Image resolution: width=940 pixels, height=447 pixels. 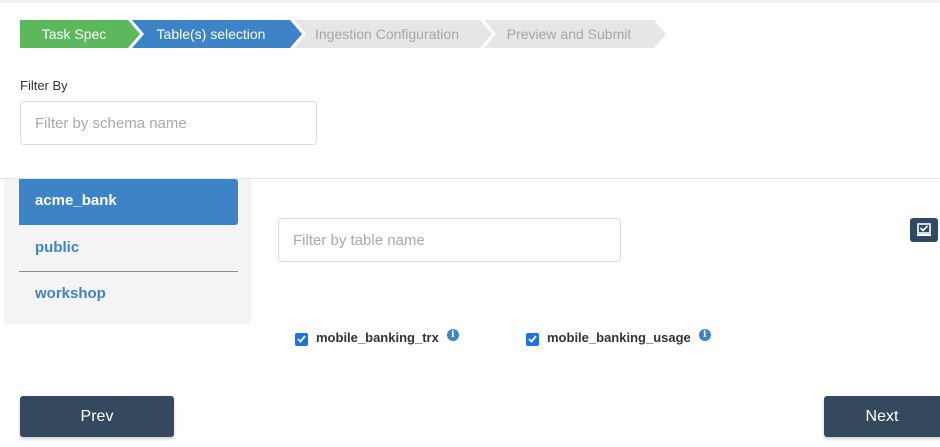 What do you see at coordinates (128, 202) in the screenshot?
I see `schema-item-acme-bank: acme_bank` at bounding box center [128, 202].